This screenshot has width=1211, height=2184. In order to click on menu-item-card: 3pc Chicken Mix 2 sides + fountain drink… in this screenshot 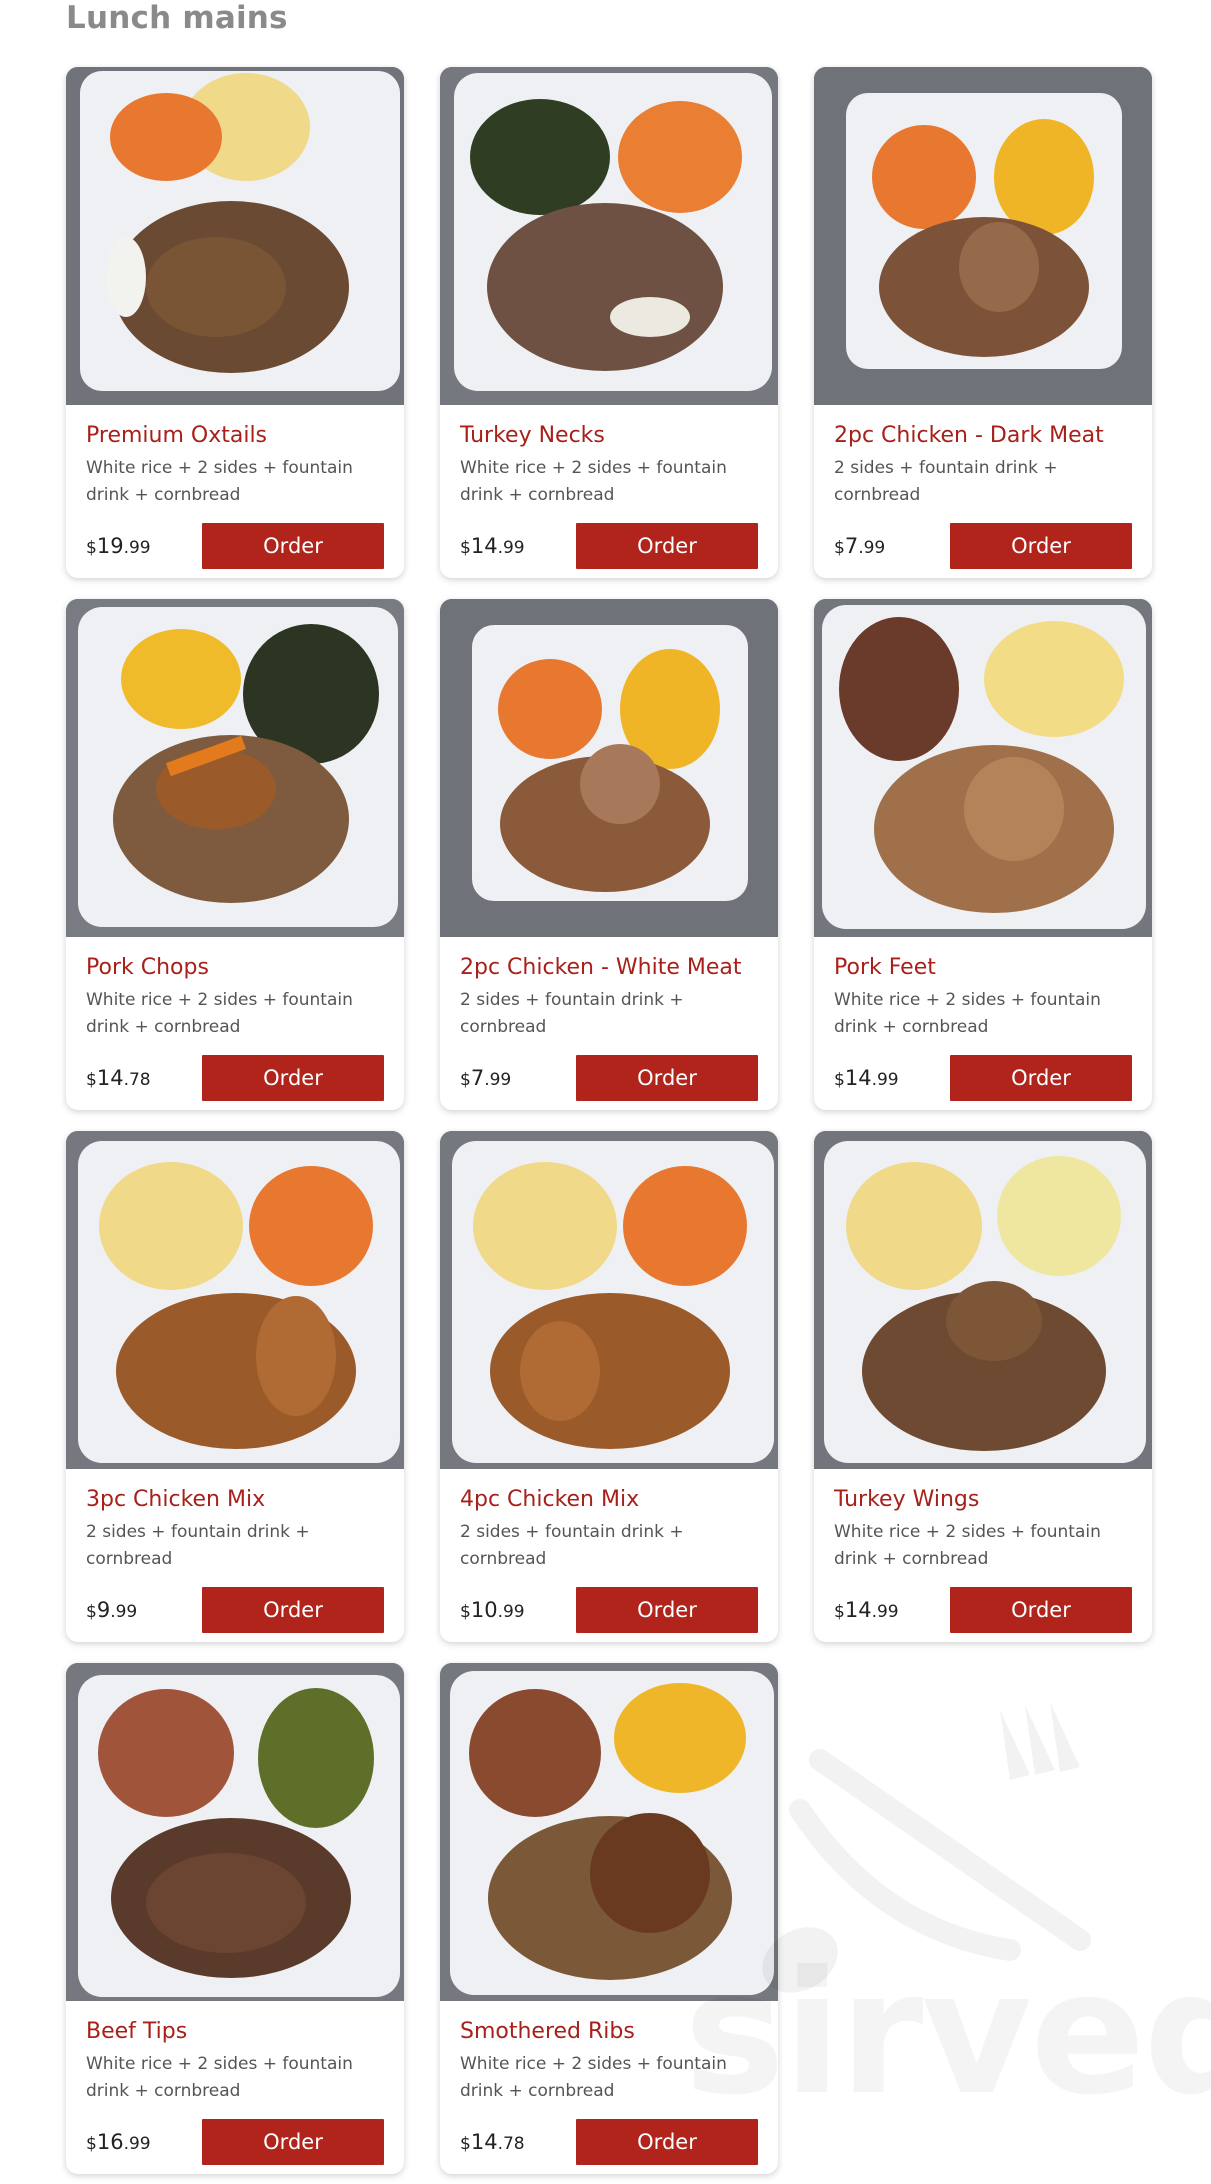, I will do `click(235, 1386)`.